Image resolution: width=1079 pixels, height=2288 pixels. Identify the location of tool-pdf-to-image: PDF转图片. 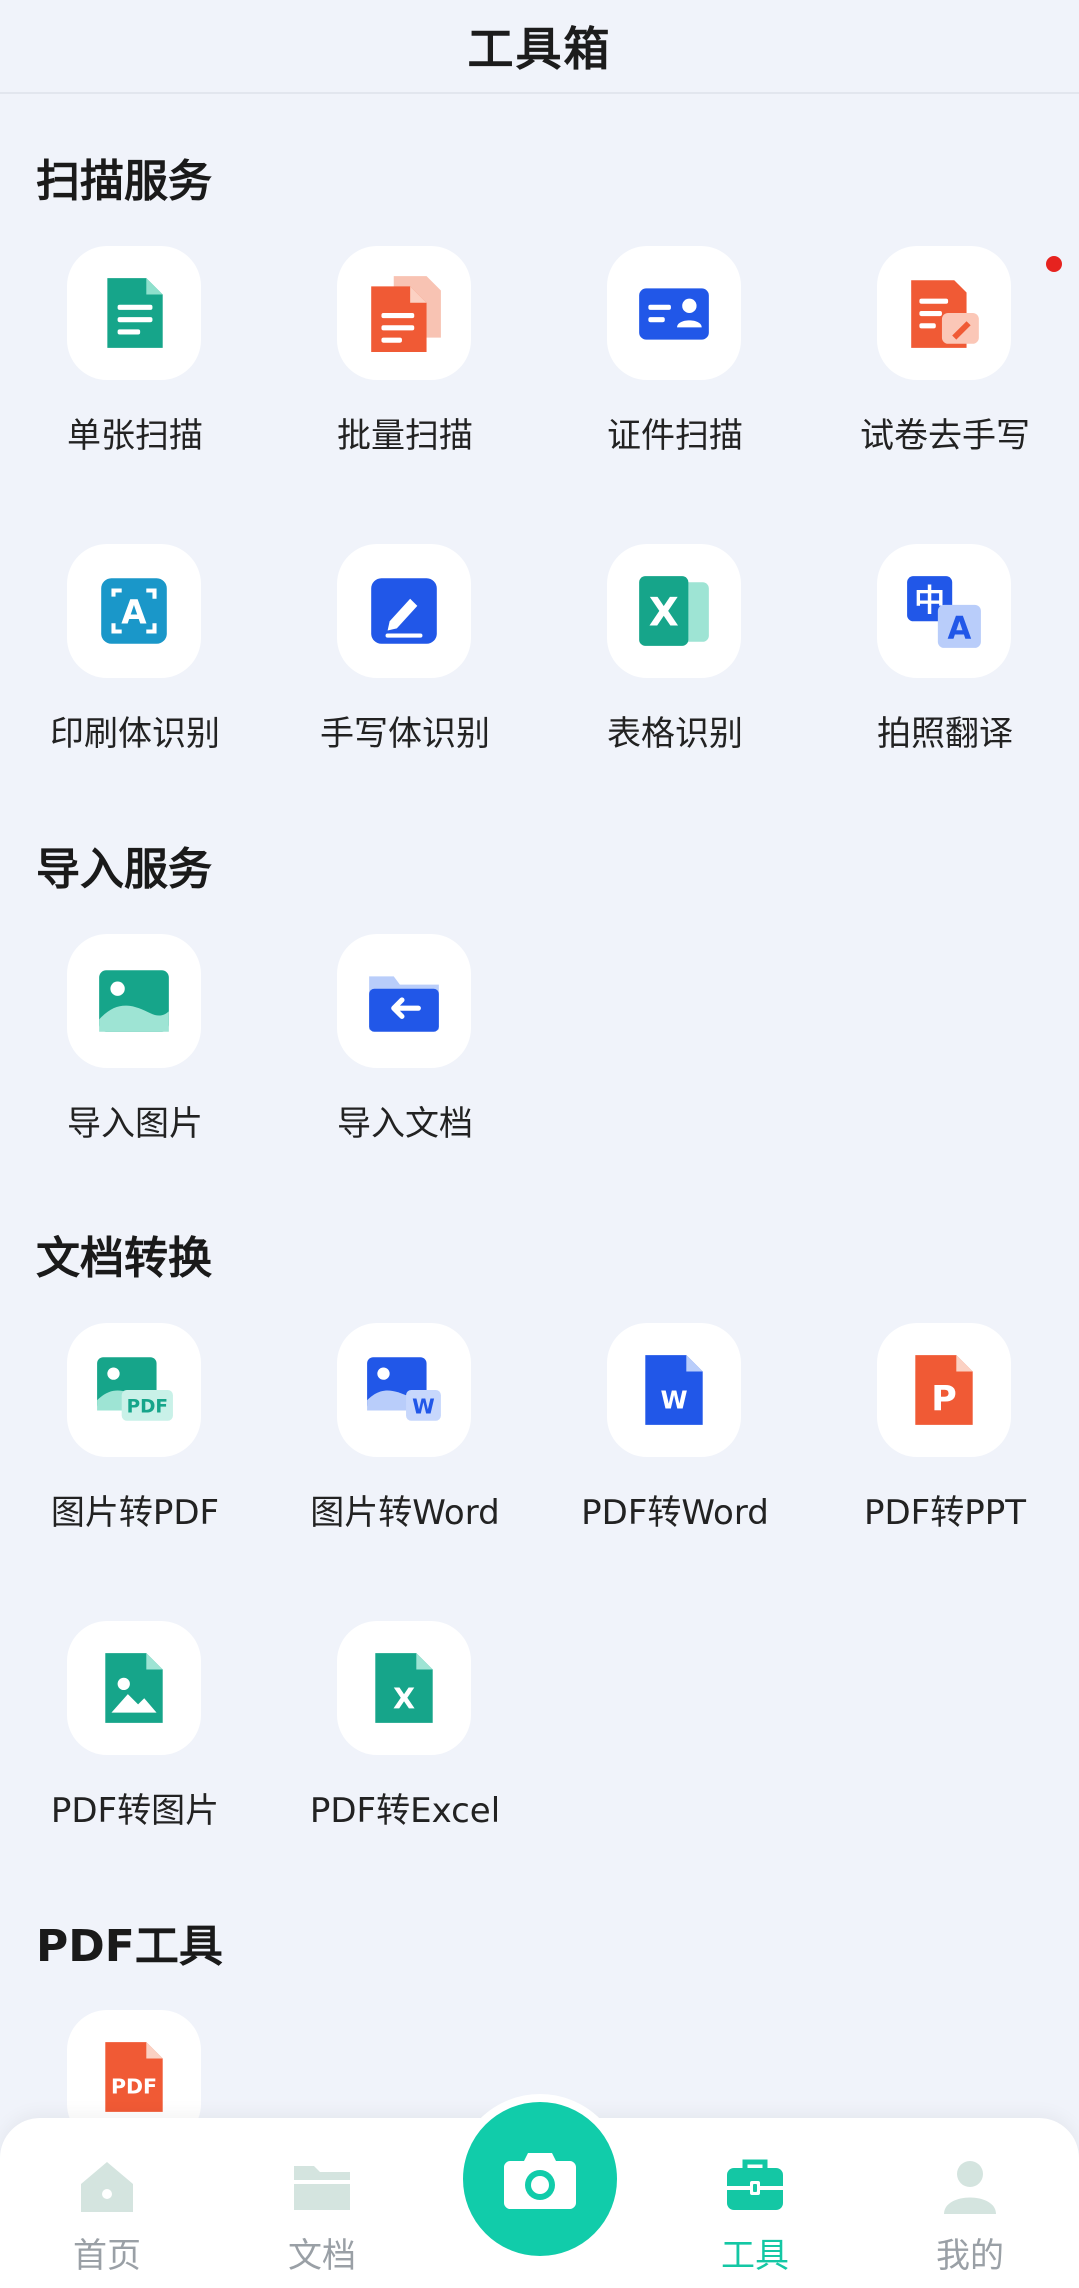
(135, 1751).